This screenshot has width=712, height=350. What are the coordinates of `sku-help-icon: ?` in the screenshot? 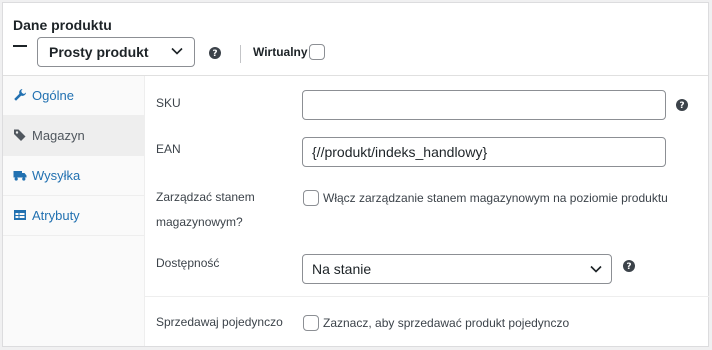 It's located at (682, 105).